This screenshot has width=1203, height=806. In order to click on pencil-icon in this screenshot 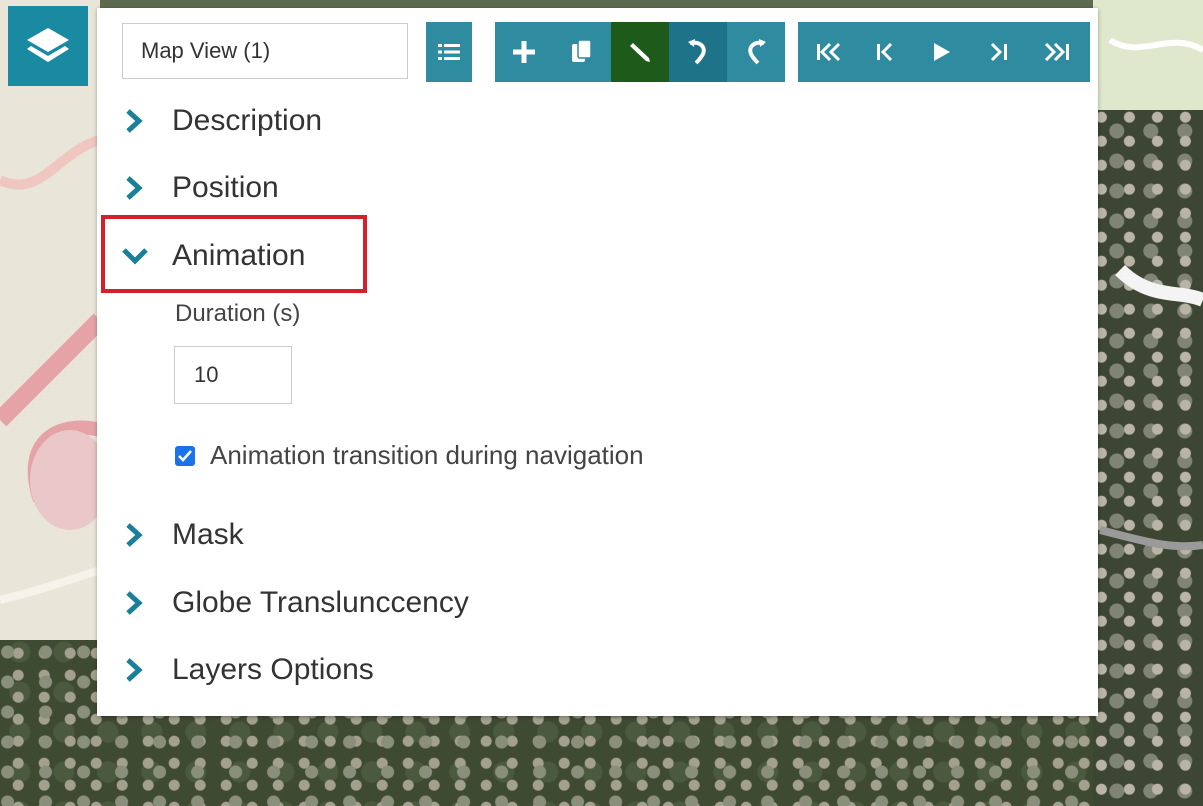, I will do `click(640, 52)`.